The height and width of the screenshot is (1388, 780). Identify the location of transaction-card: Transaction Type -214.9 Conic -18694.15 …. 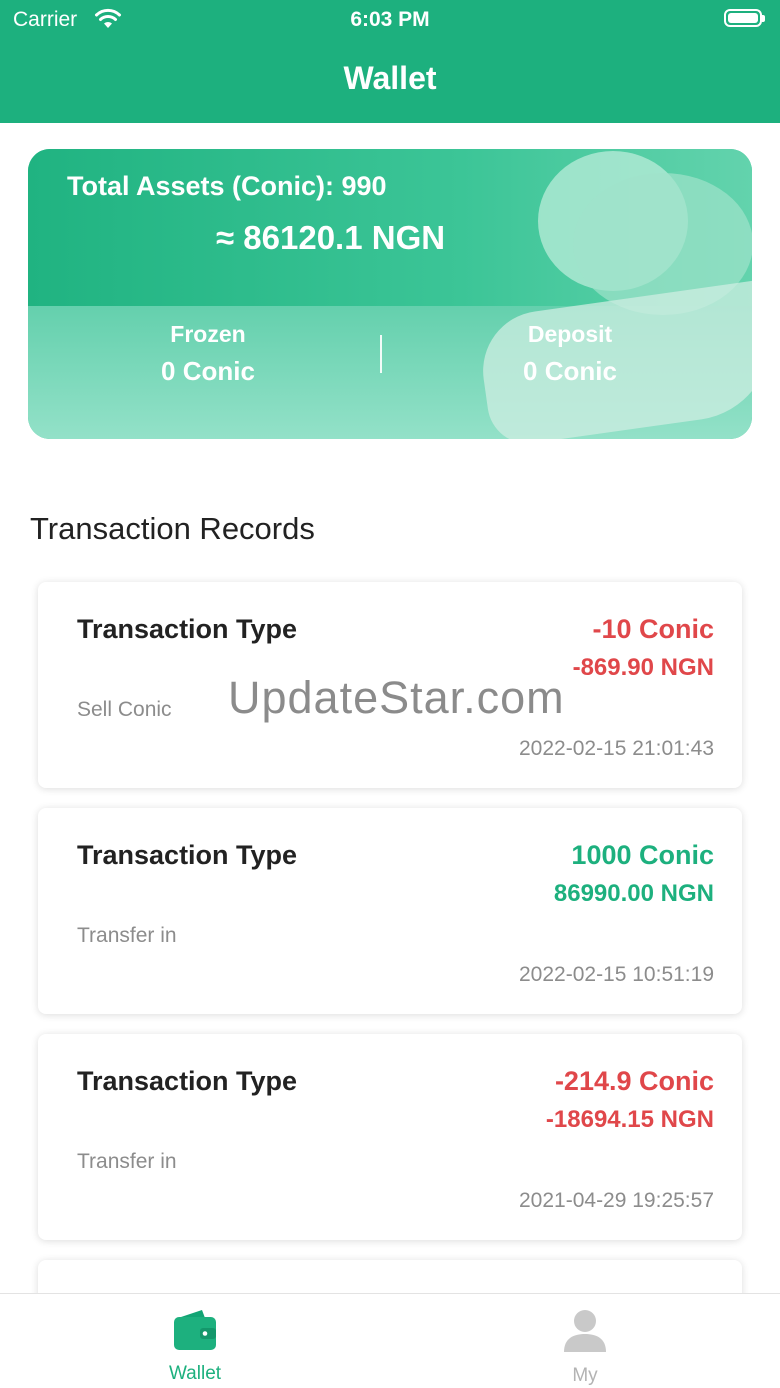
(390, 1137).